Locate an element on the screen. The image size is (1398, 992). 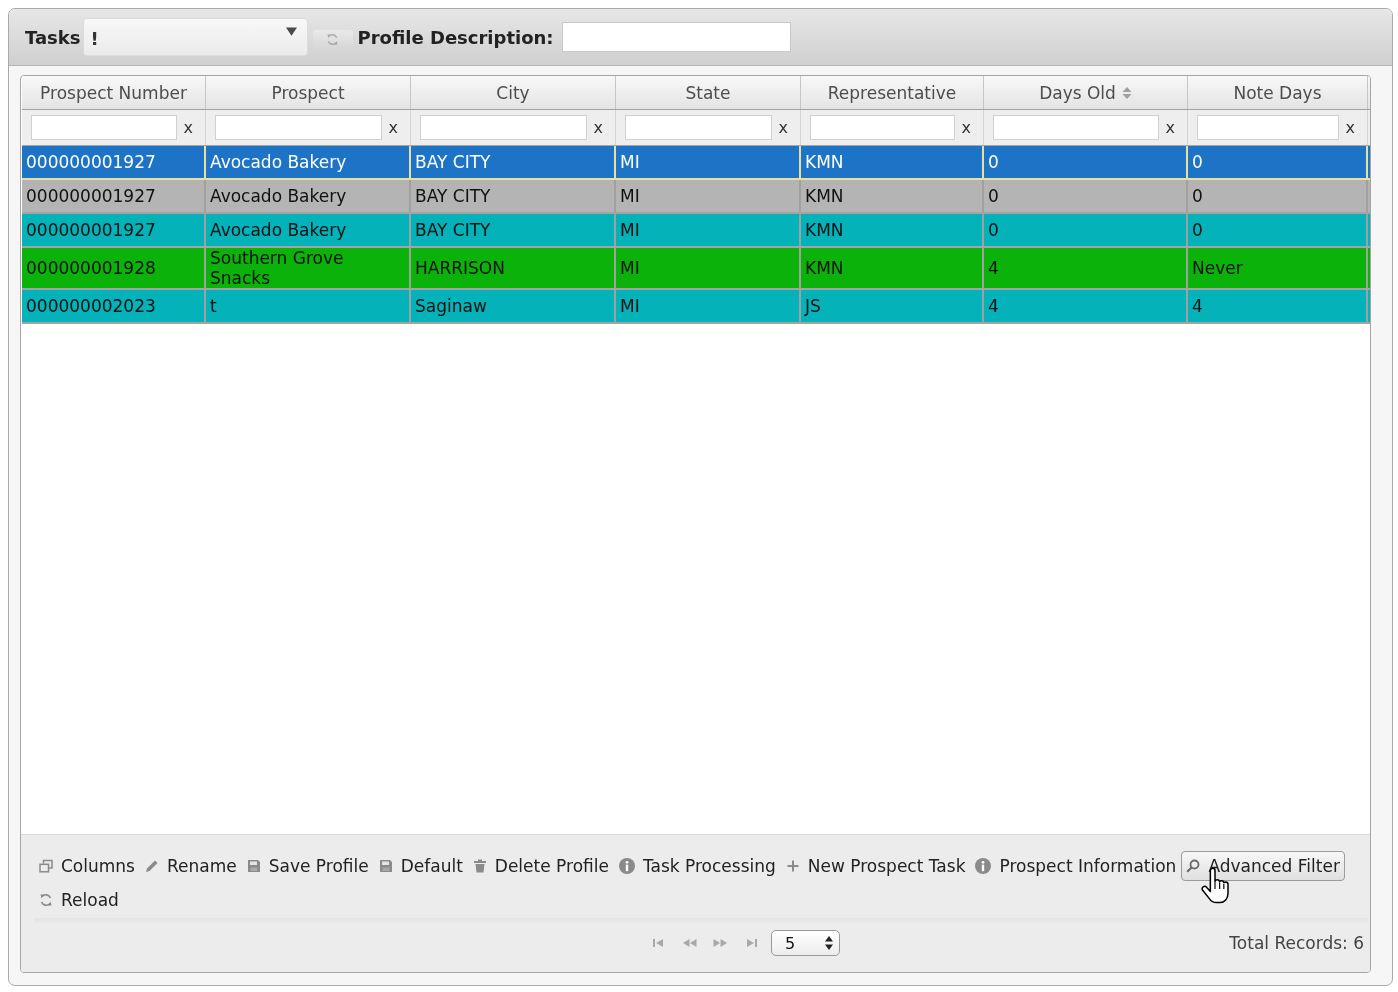
table-cell: JS is located at coordinates (892, 306).